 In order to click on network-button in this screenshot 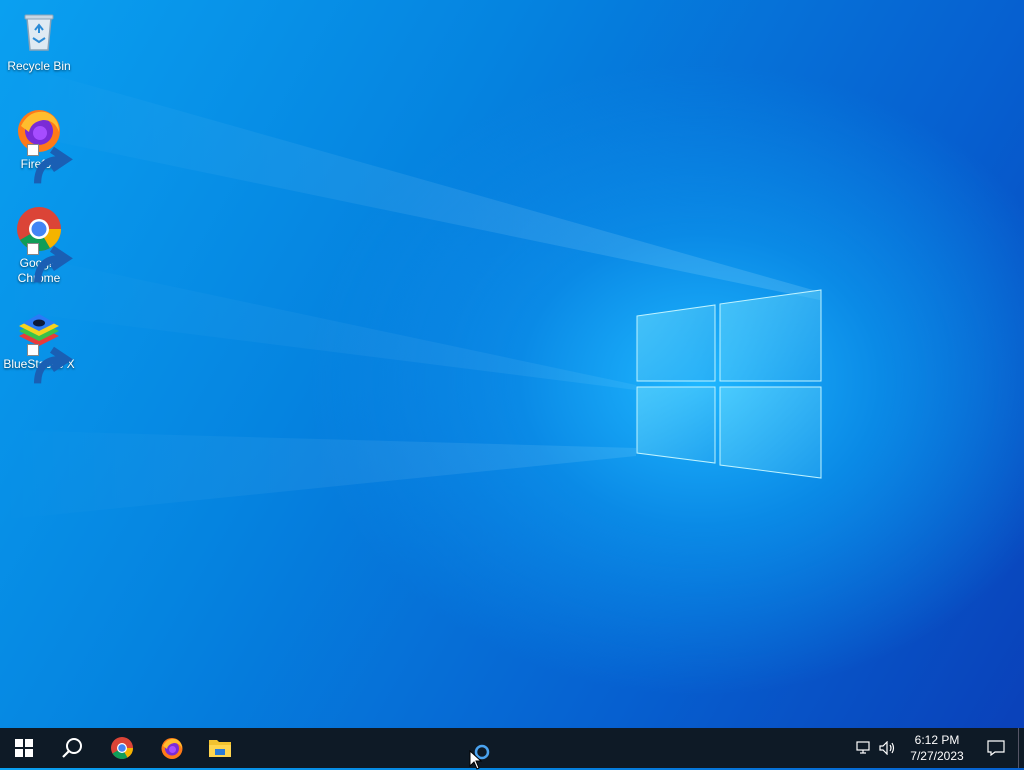, I will do `click(864, 748)`.